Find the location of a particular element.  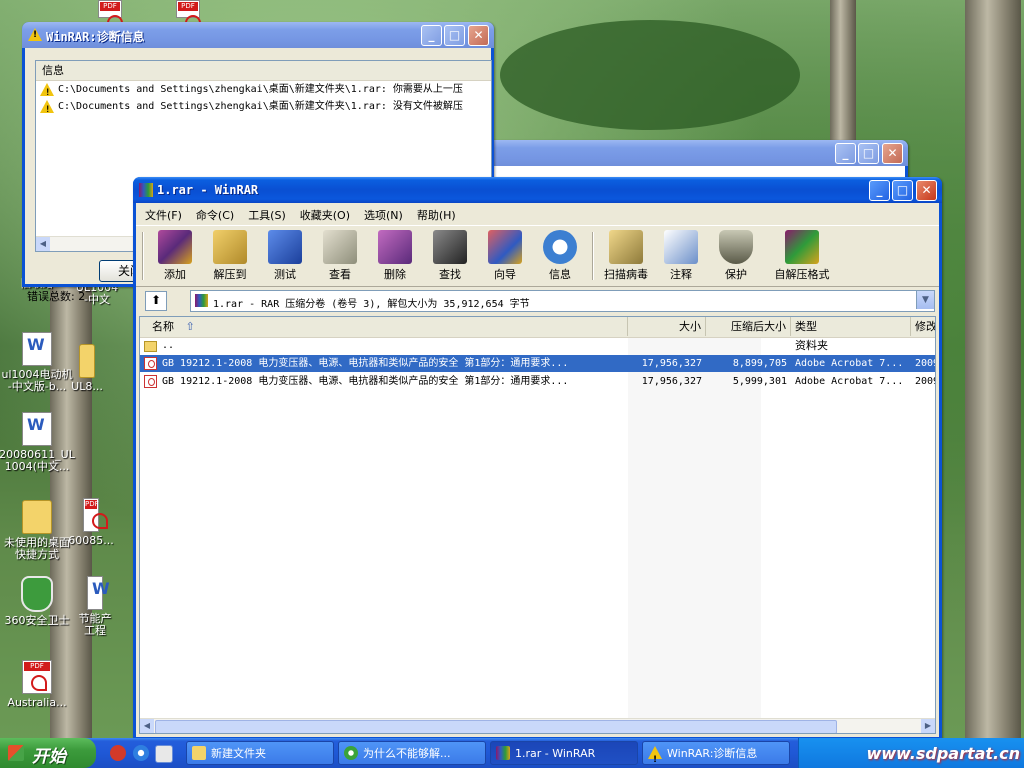

desktop-icon: 360安全卫士 is located at coordinates (38, 601).